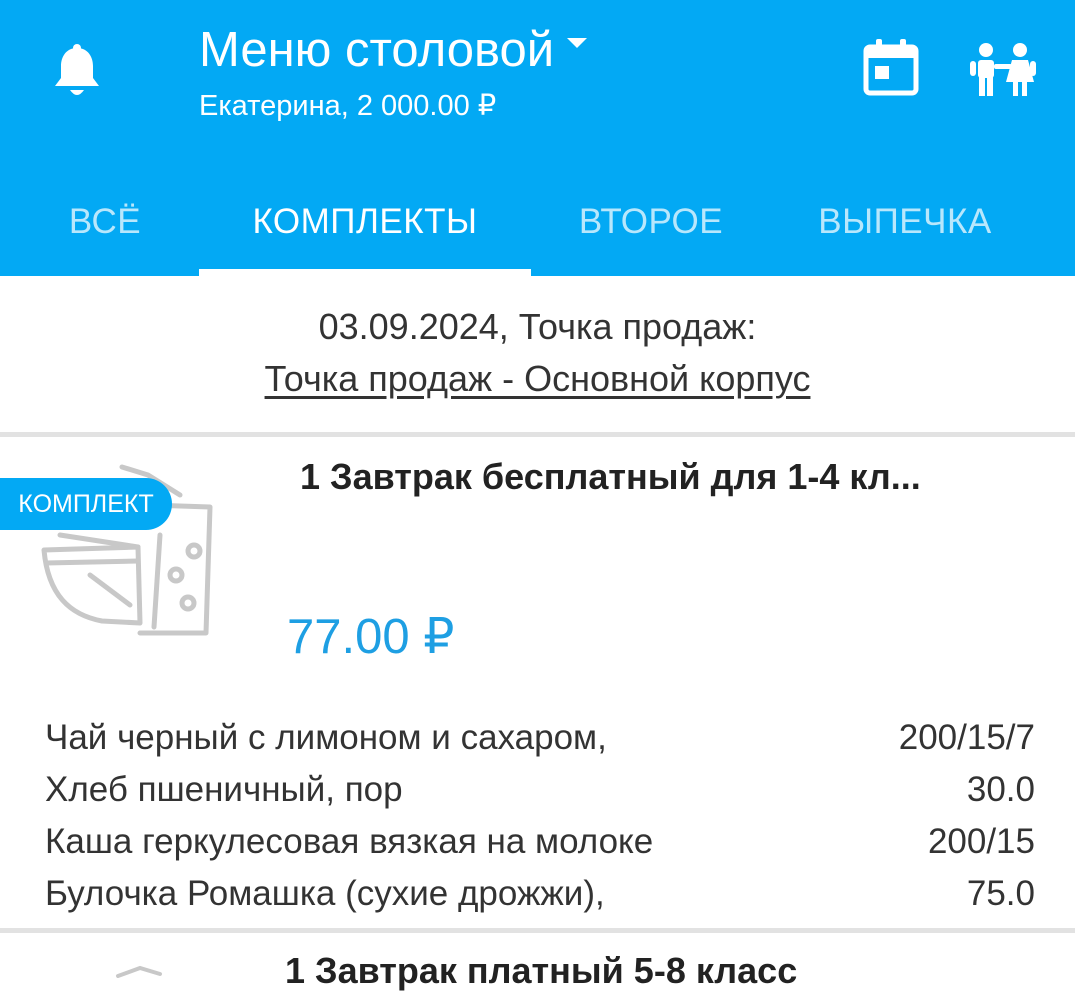 This screenshot has height=992, width=1075. I want to click on tab-all: ВСЁ, so click(105, 222).